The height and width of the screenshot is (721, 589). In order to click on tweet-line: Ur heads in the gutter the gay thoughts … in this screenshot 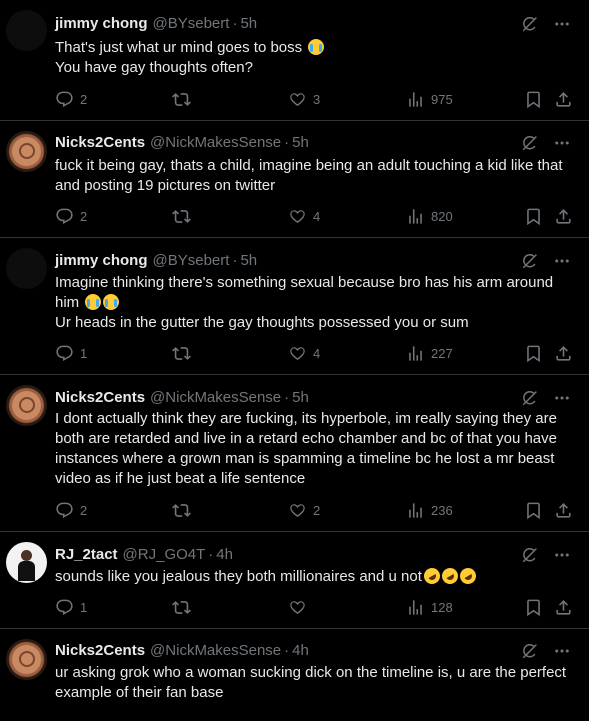, I will do `click(262, 322)`.